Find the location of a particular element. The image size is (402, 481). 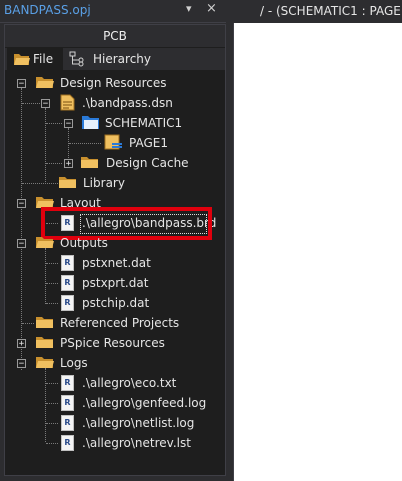

tree-item-library: Library is located at coordinates (104, 183).